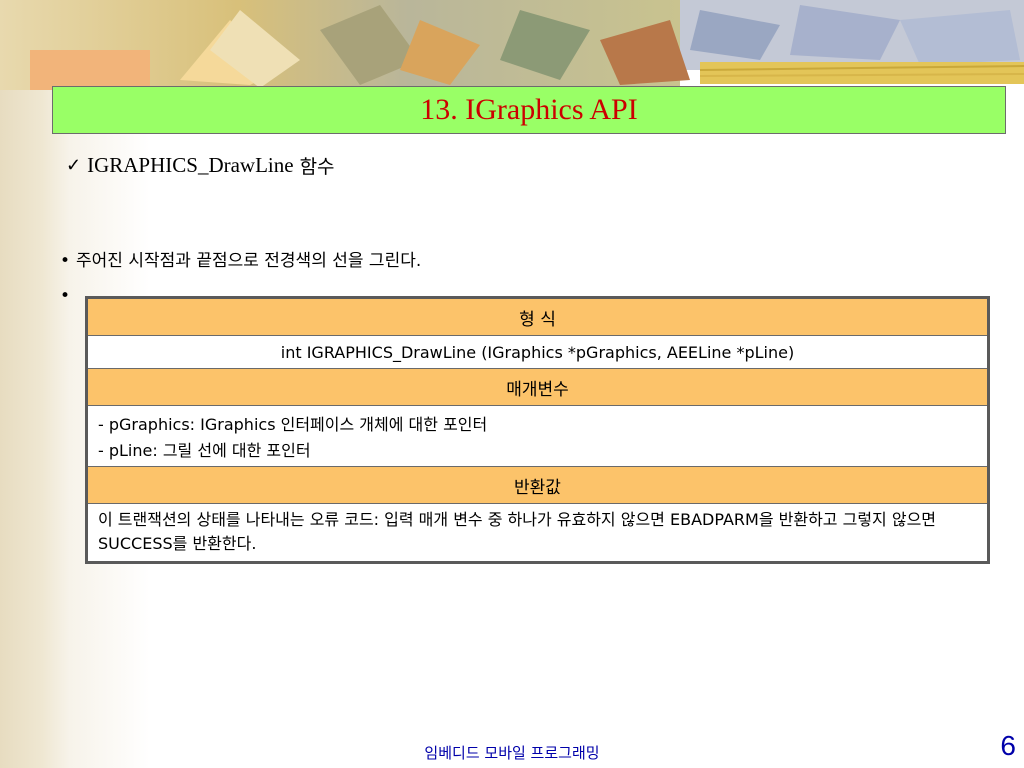  What do you see at coordinates (1008, 745) in the screenshot?
I see `page-number: 6` at bounding box center [1008, 745].